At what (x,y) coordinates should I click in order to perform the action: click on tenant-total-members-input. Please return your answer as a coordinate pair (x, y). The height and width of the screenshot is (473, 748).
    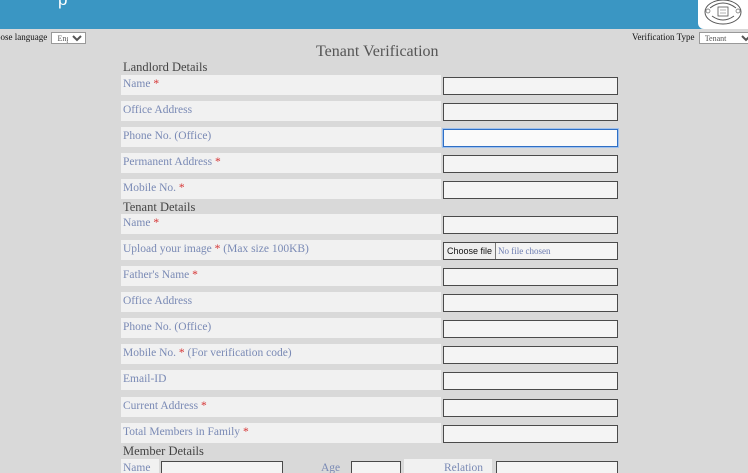
    Looking at the image, I should click on (530, 434).